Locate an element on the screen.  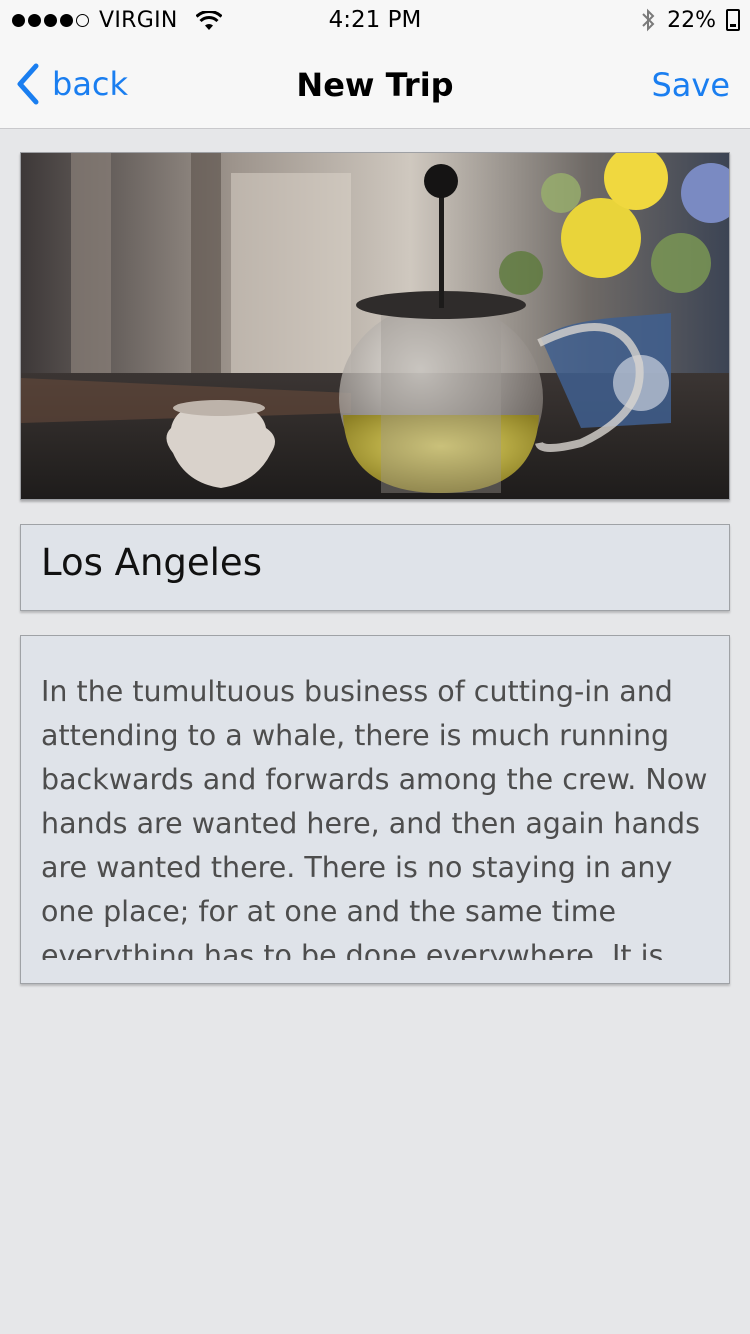
battery-percent: 22% is located at coordinates (691, 20).